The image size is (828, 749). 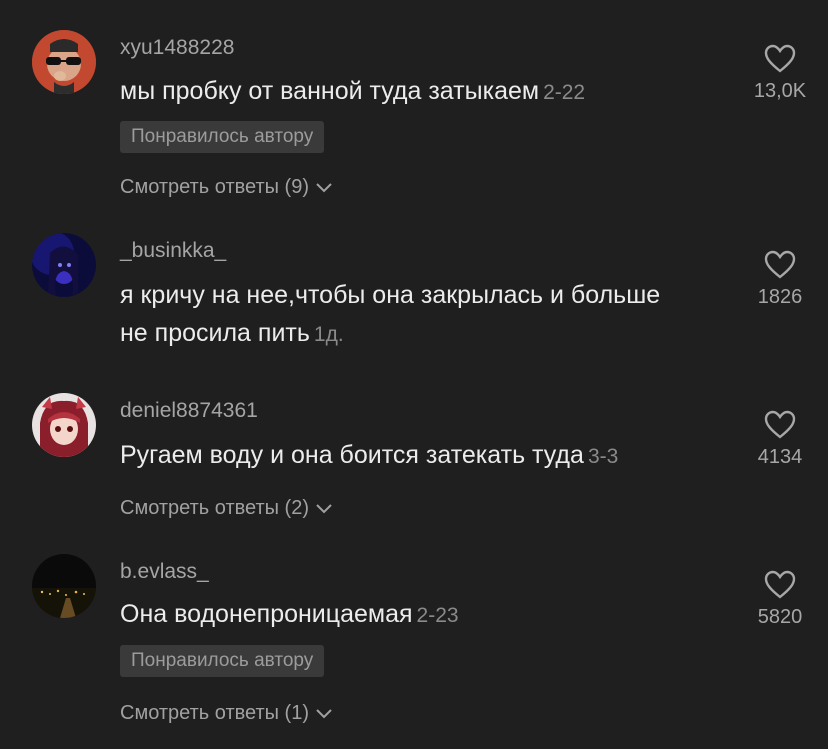 I want to click on comment-body: Она водонепроницаемая, so click(x=266, y=614).